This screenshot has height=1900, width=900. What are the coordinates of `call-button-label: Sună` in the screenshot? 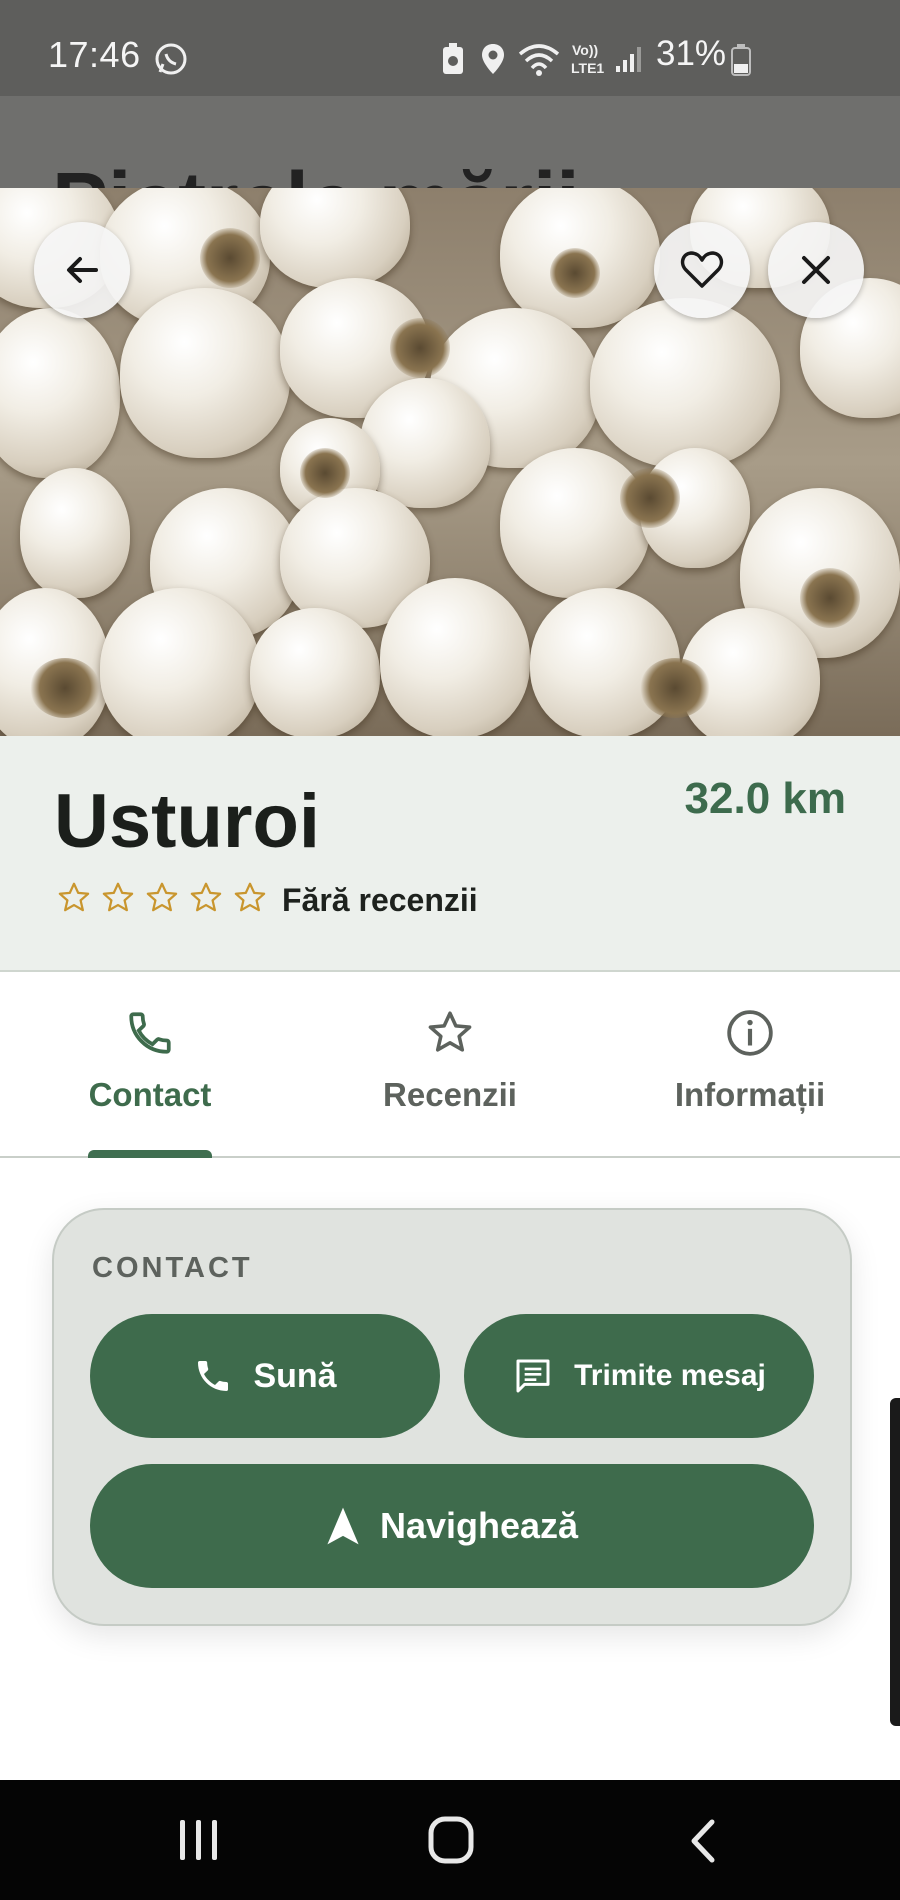 It's located at (295, 1375).